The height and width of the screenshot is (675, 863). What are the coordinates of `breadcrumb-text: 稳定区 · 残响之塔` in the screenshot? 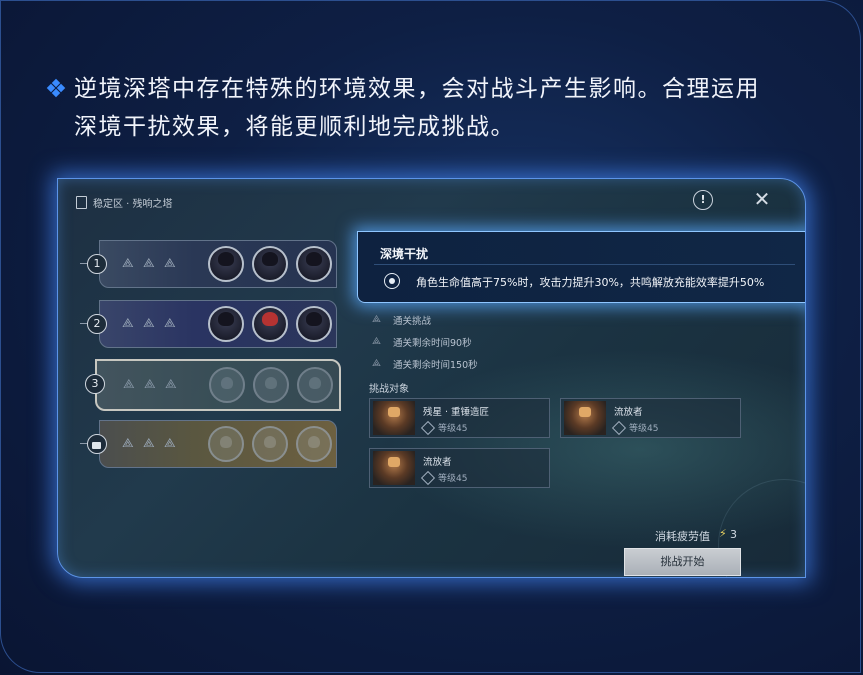 It's located at (133, 204).